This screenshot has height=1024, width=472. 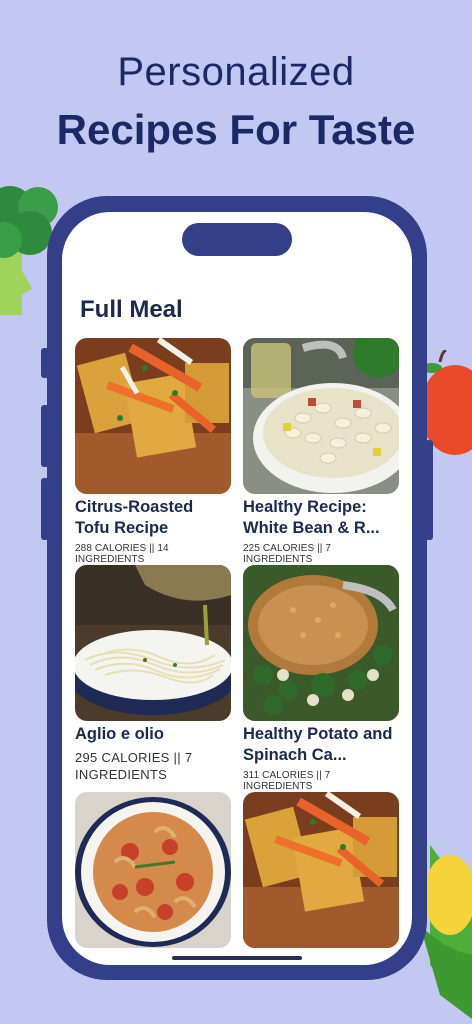 I want to click on section-title: Full Meal, so click(x=131, y=309).